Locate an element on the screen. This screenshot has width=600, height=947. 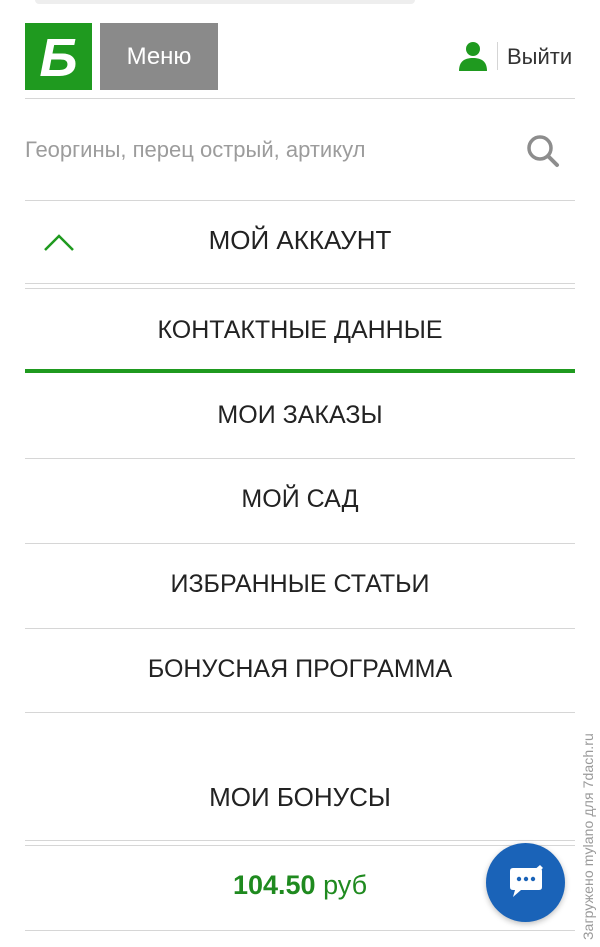
bonus-section-title: МОИ БОНУСЫ is located at coordinates (300, 797).